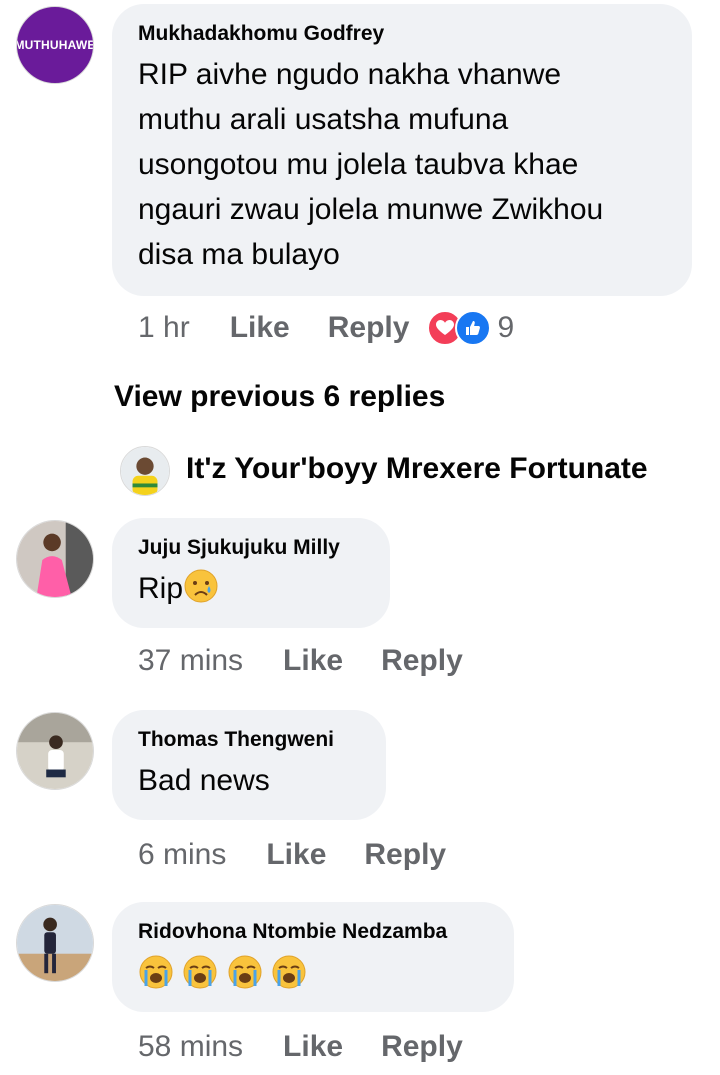 The width and height of the screenshot is (720, 1075). What do you see at coordinates (313, 932) in the screenshot?
I see `reply-author: Ridovhona Ntombie Nedzamba` at bounding box center [313, 932].